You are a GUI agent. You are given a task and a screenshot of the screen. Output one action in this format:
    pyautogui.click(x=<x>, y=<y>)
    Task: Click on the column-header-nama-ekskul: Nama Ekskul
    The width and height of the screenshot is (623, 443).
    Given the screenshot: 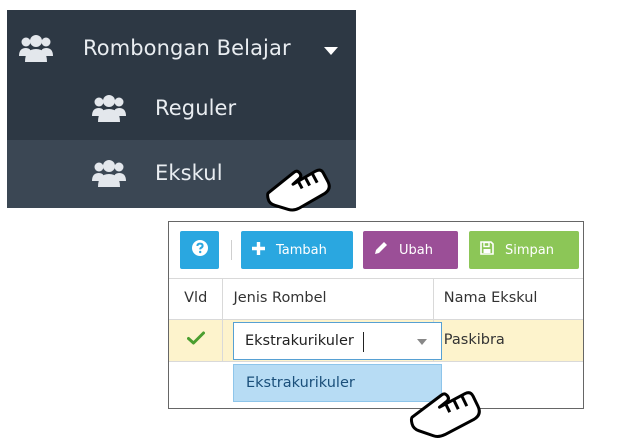 What is the action you would take?
    pyautogui.click(x=507, y=299)
    